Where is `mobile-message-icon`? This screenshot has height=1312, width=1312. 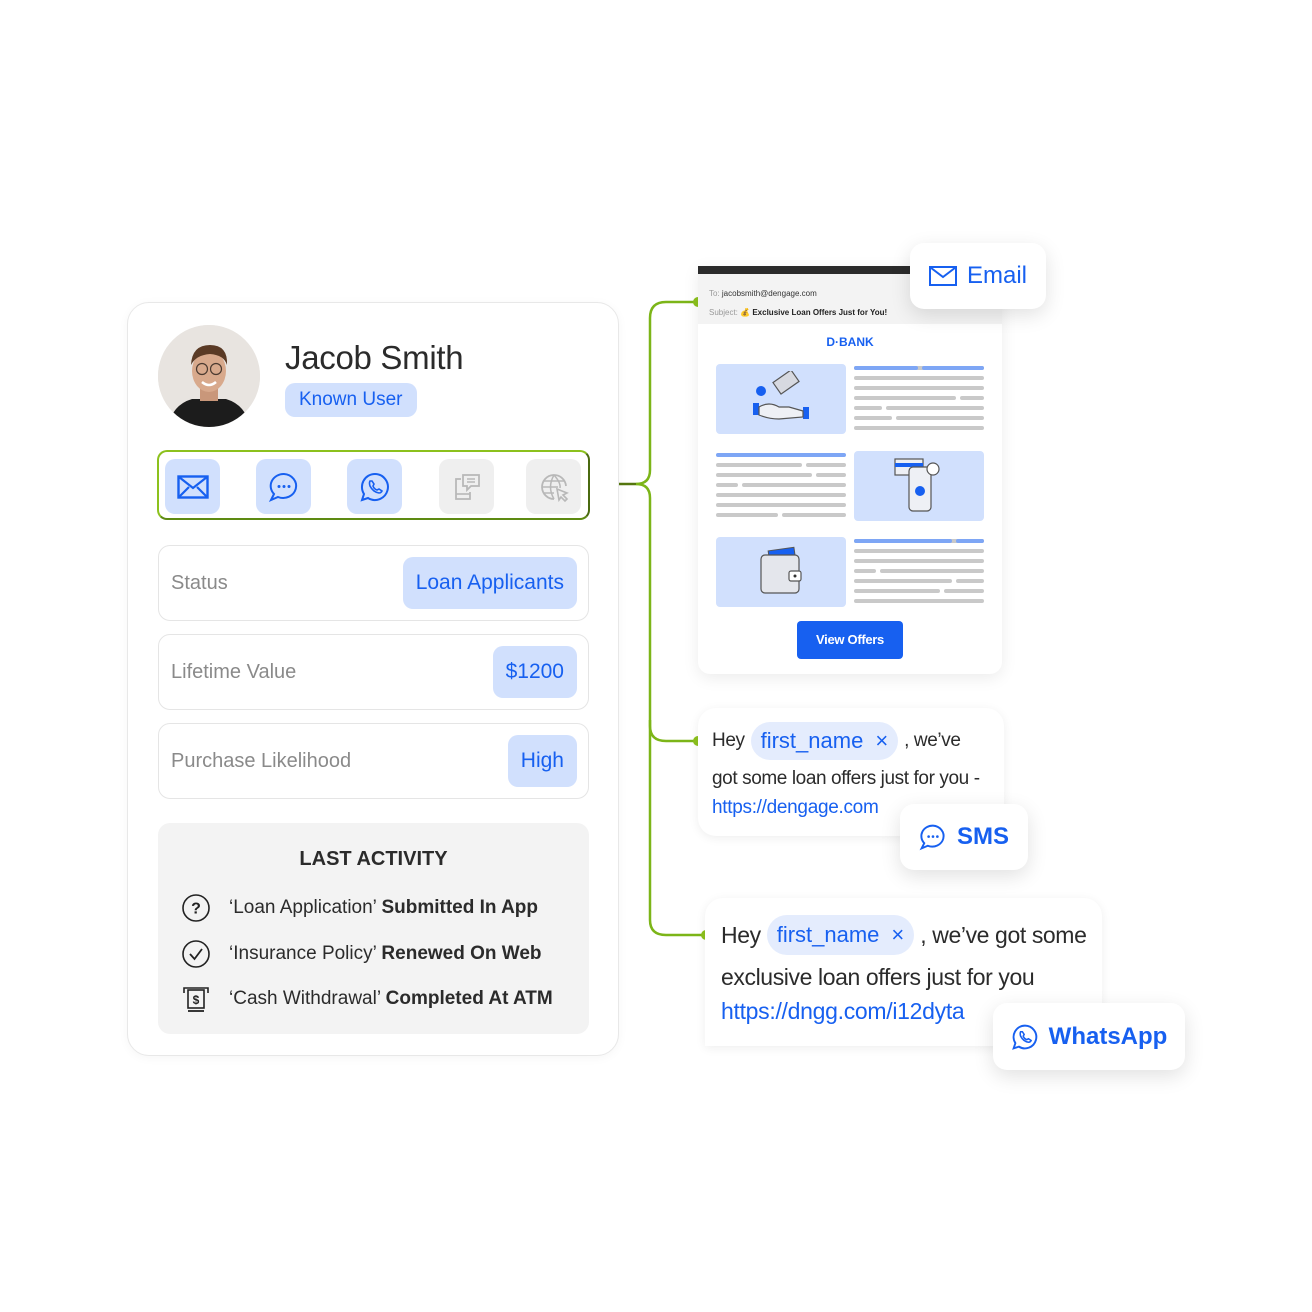 mobile-message-icon is located at coordinates (467, 486).